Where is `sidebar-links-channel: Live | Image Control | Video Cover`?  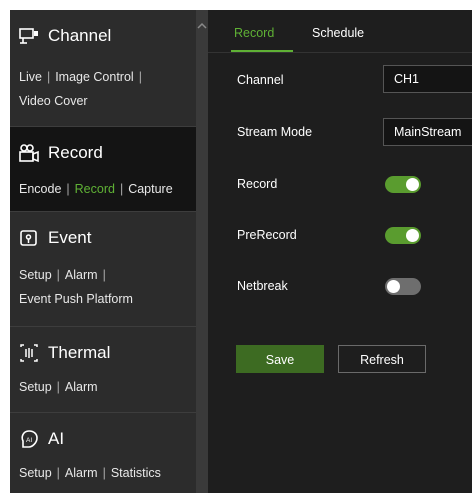 sidebar-links-channel: Live | Image Control | Video Cover is located at coordinates (105, 89).